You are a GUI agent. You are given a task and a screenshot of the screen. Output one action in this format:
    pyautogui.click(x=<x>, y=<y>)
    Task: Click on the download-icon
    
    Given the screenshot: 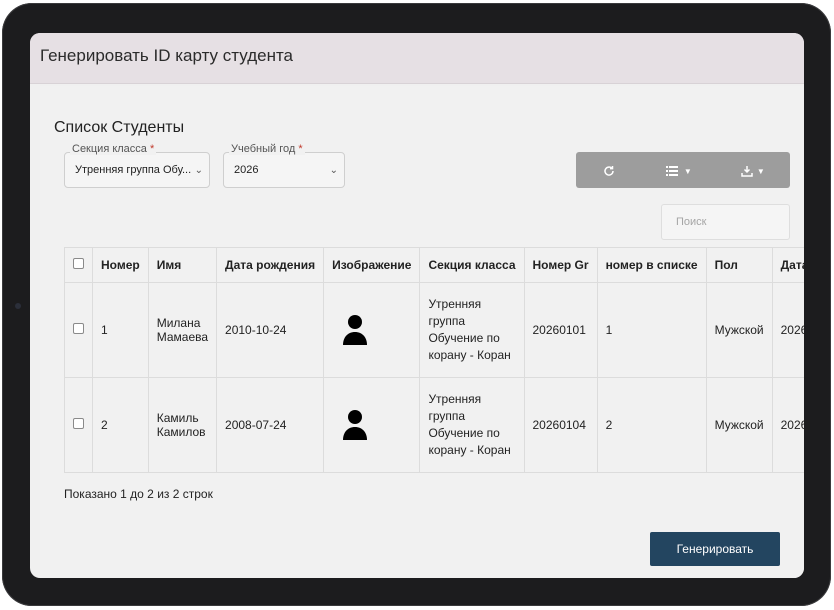 What is the action you would take?
    pyautogui.click(x=747, y=171)
    